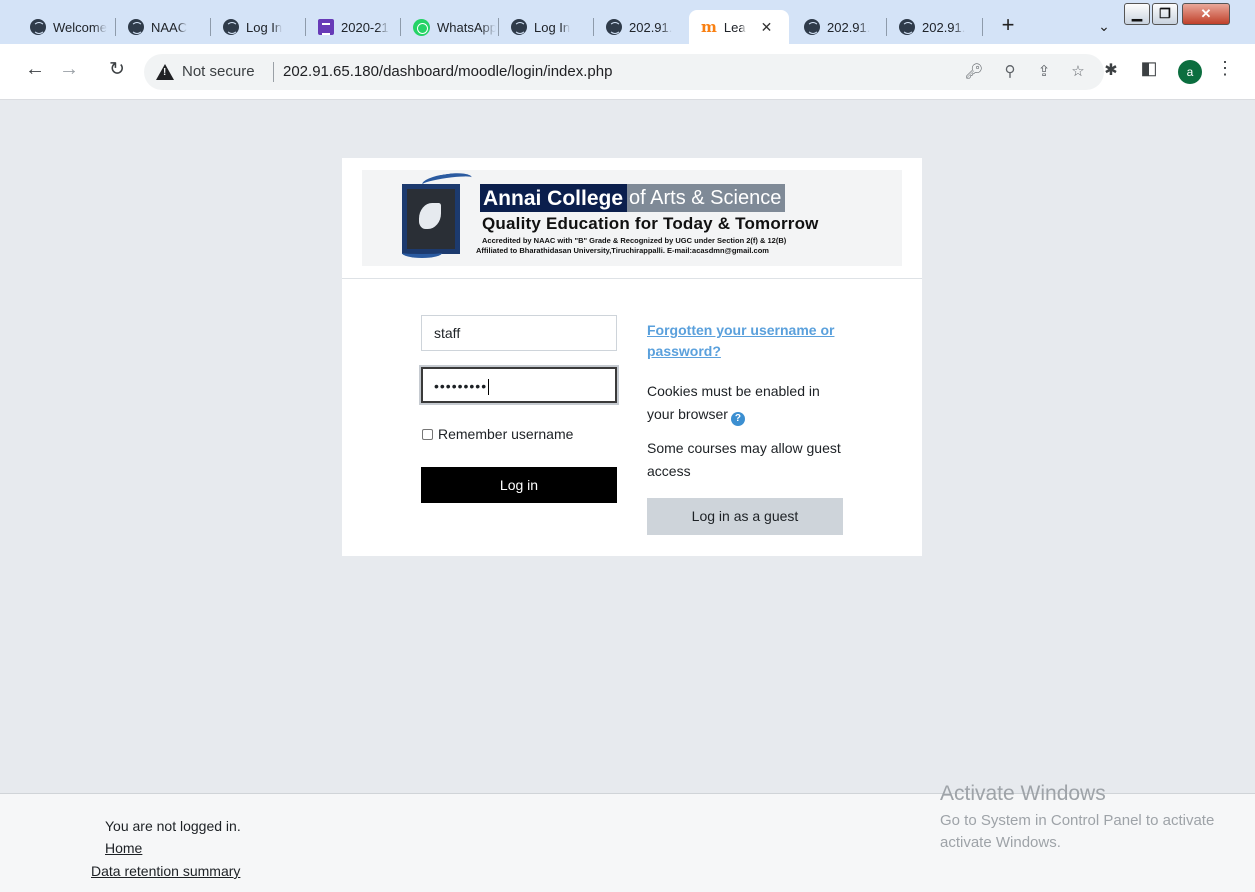  Describe the element at coordinates (747, 341) in the screenshot. I see `forgot-credentials-link: Forgotten your username or password?` at that location.